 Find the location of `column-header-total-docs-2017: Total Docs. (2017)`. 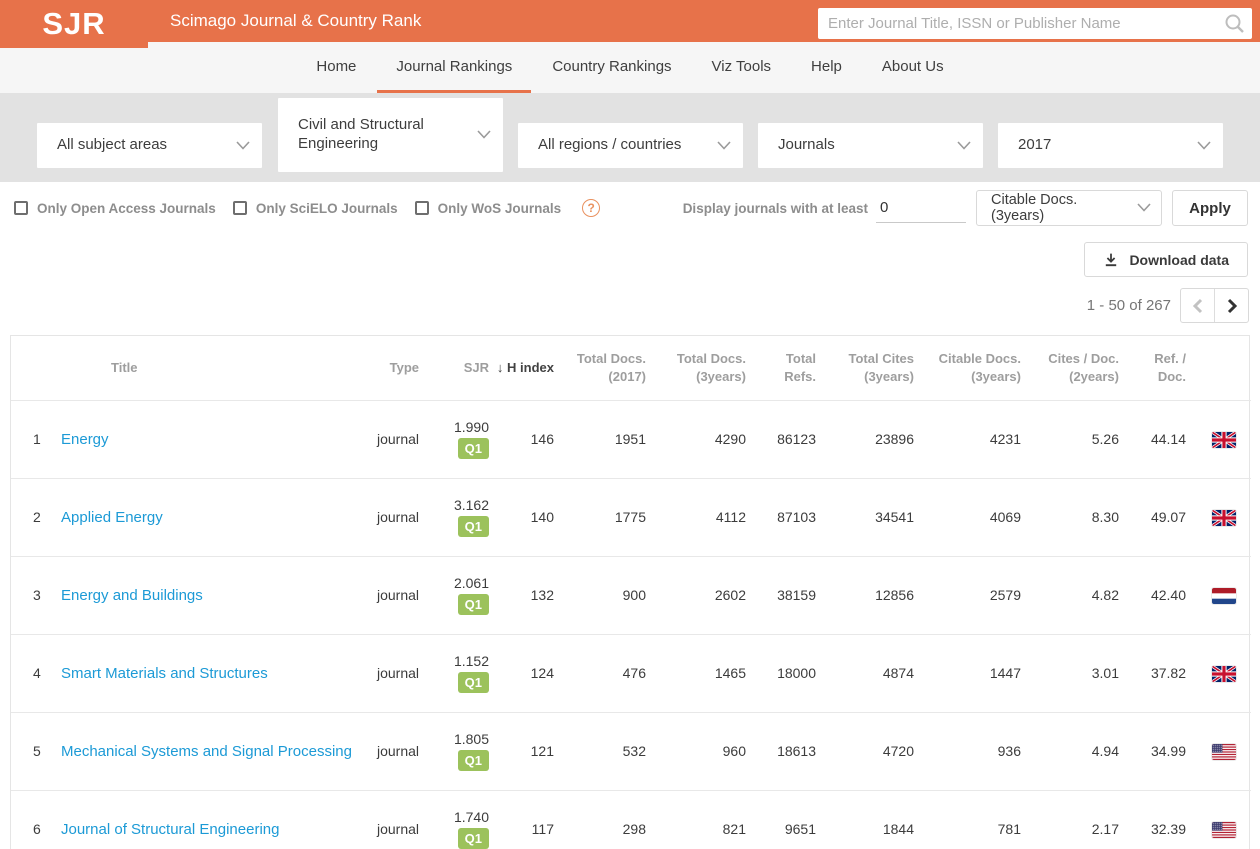

column-header-total-docs-2017: Total Docs. (2017) is located at coordinates (605, 368).